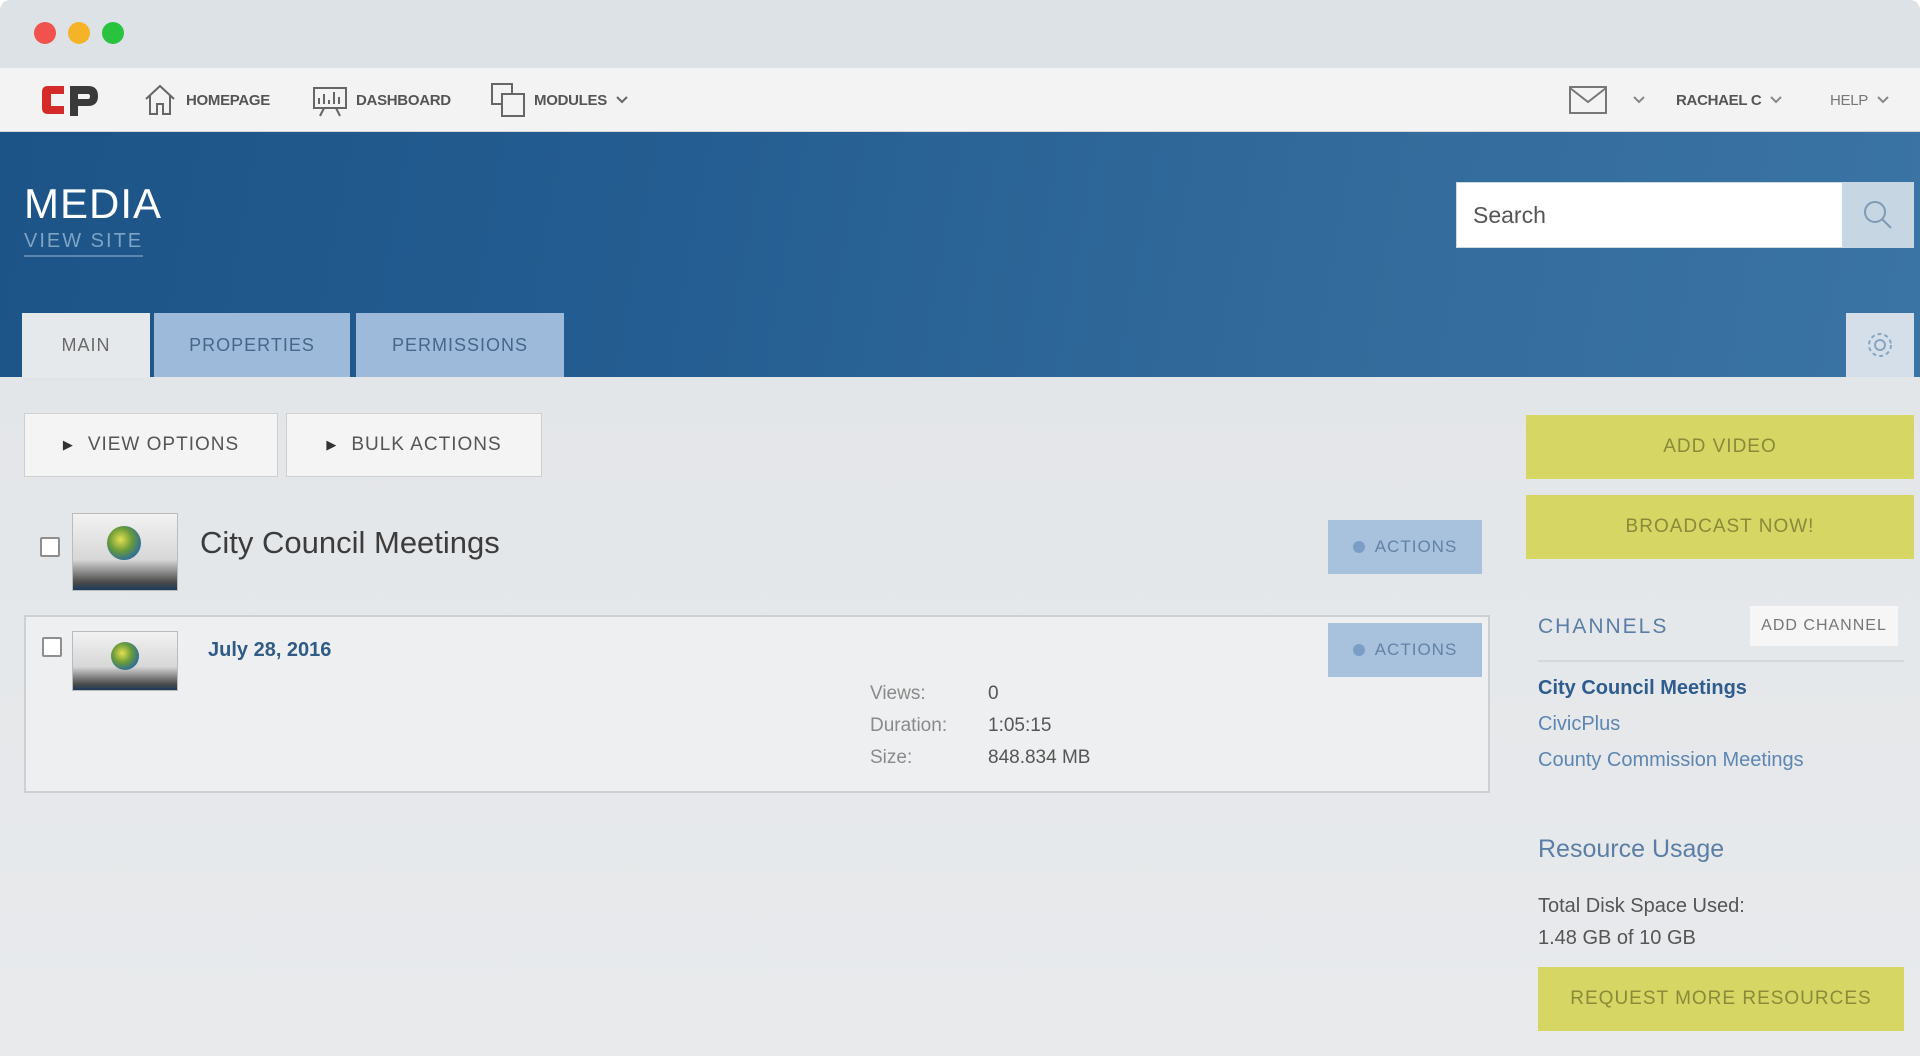 Image resolution: width=1920 pixels, height=1056 pixels. I want to click on bulk-actions-button: ▶ BULK ACTIONS, so click(414, 445).